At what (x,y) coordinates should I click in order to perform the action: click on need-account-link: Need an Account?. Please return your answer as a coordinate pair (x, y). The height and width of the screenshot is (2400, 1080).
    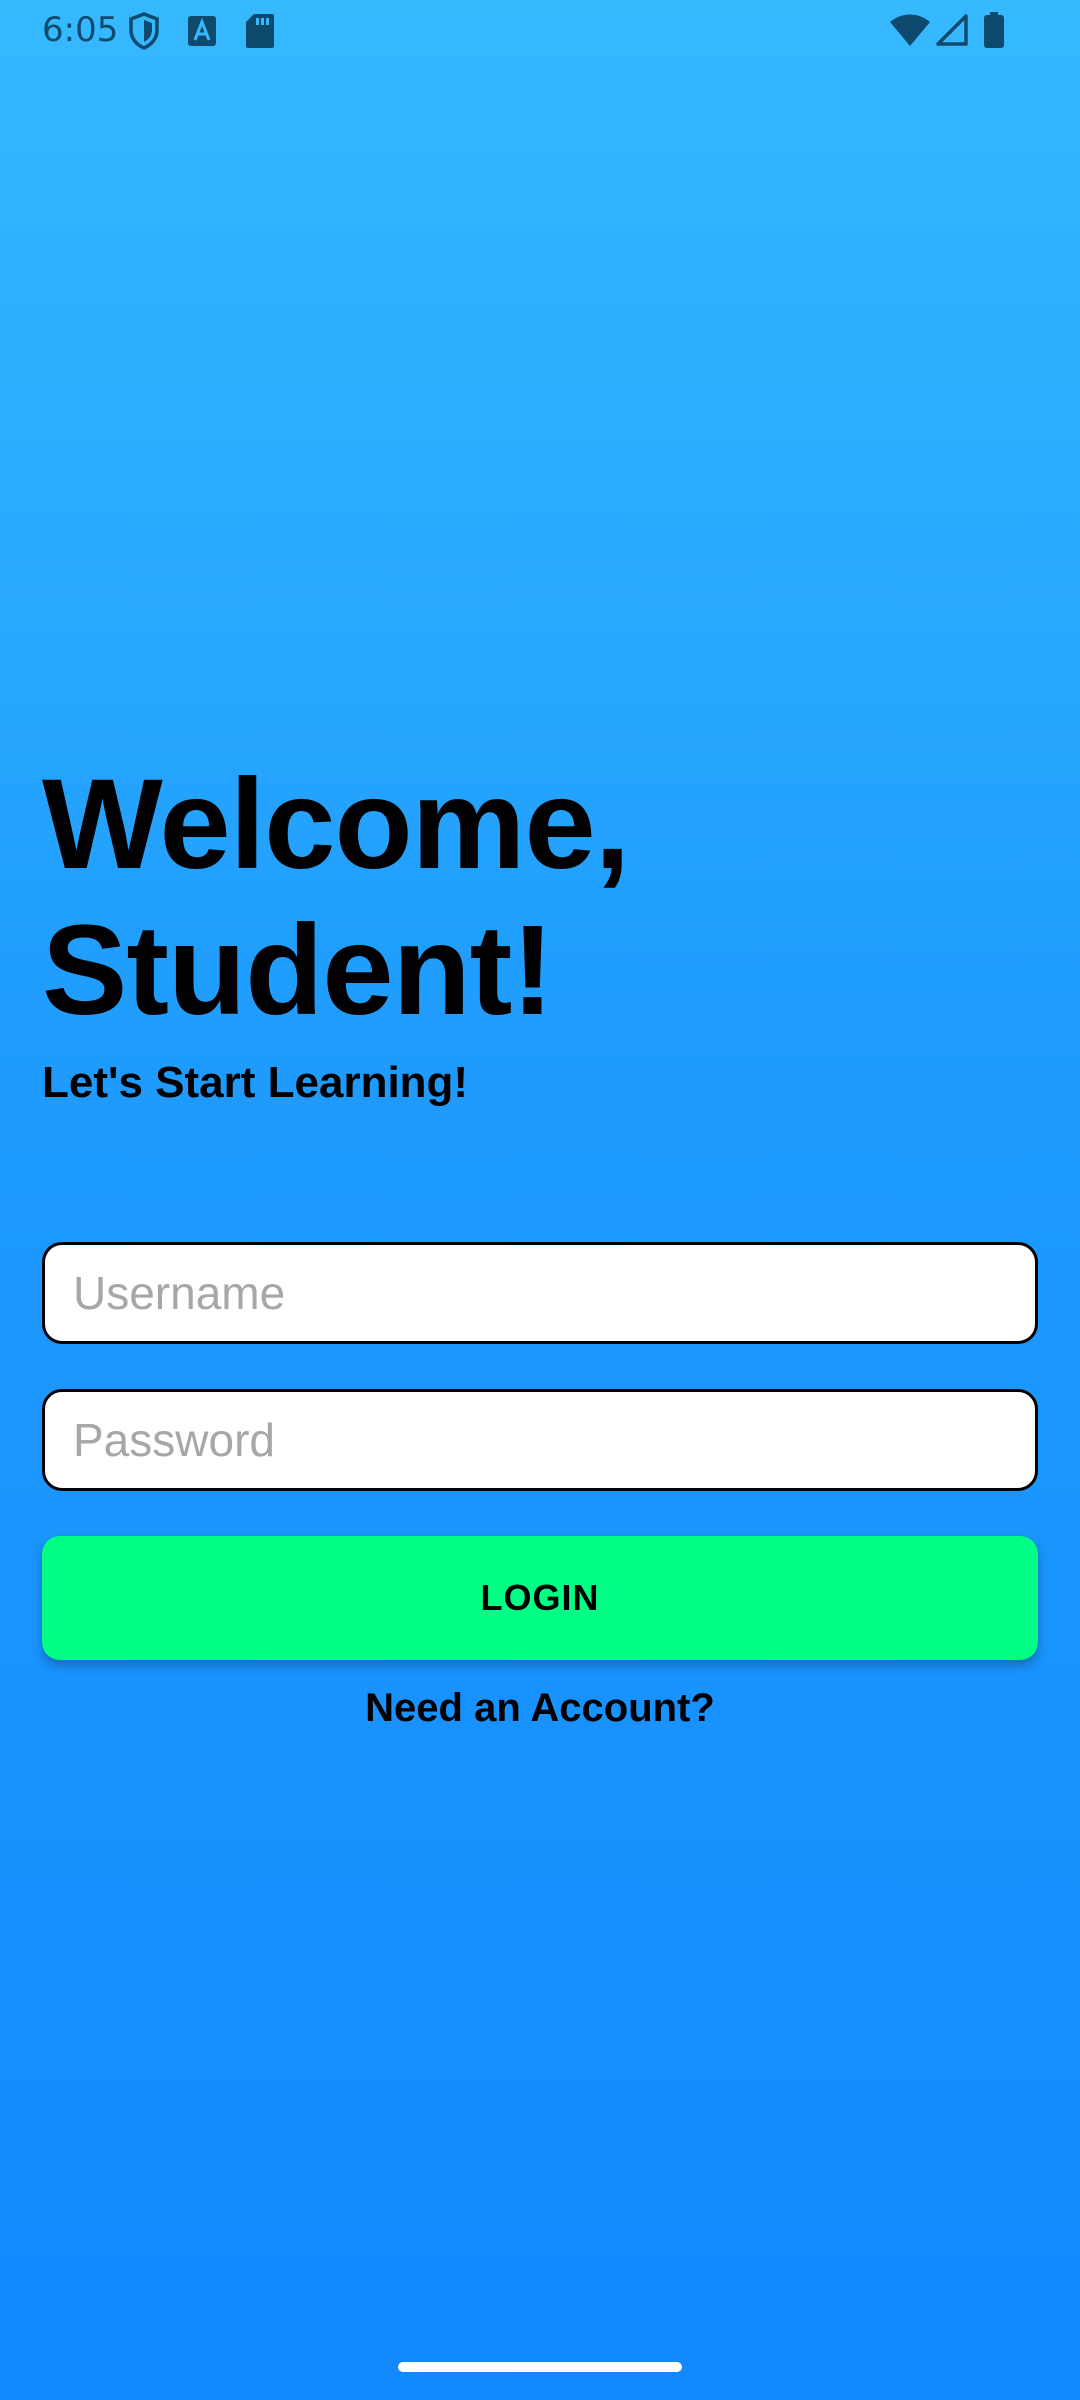
    Looking at the image, I should click on (540, 1708).